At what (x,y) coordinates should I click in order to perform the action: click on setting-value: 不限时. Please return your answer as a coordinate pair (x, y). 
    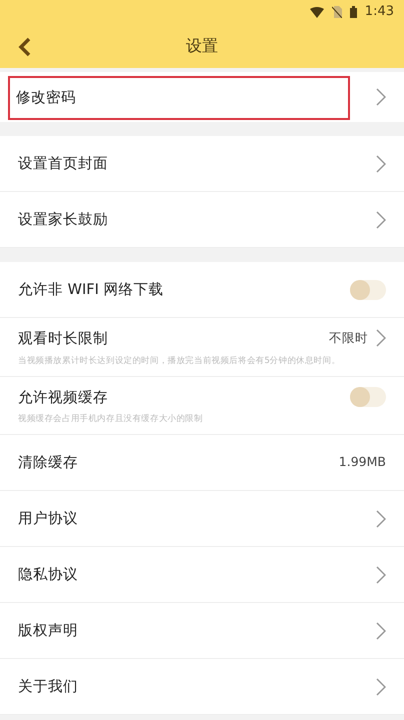
    Looking at the image, I should click on (348, 338).